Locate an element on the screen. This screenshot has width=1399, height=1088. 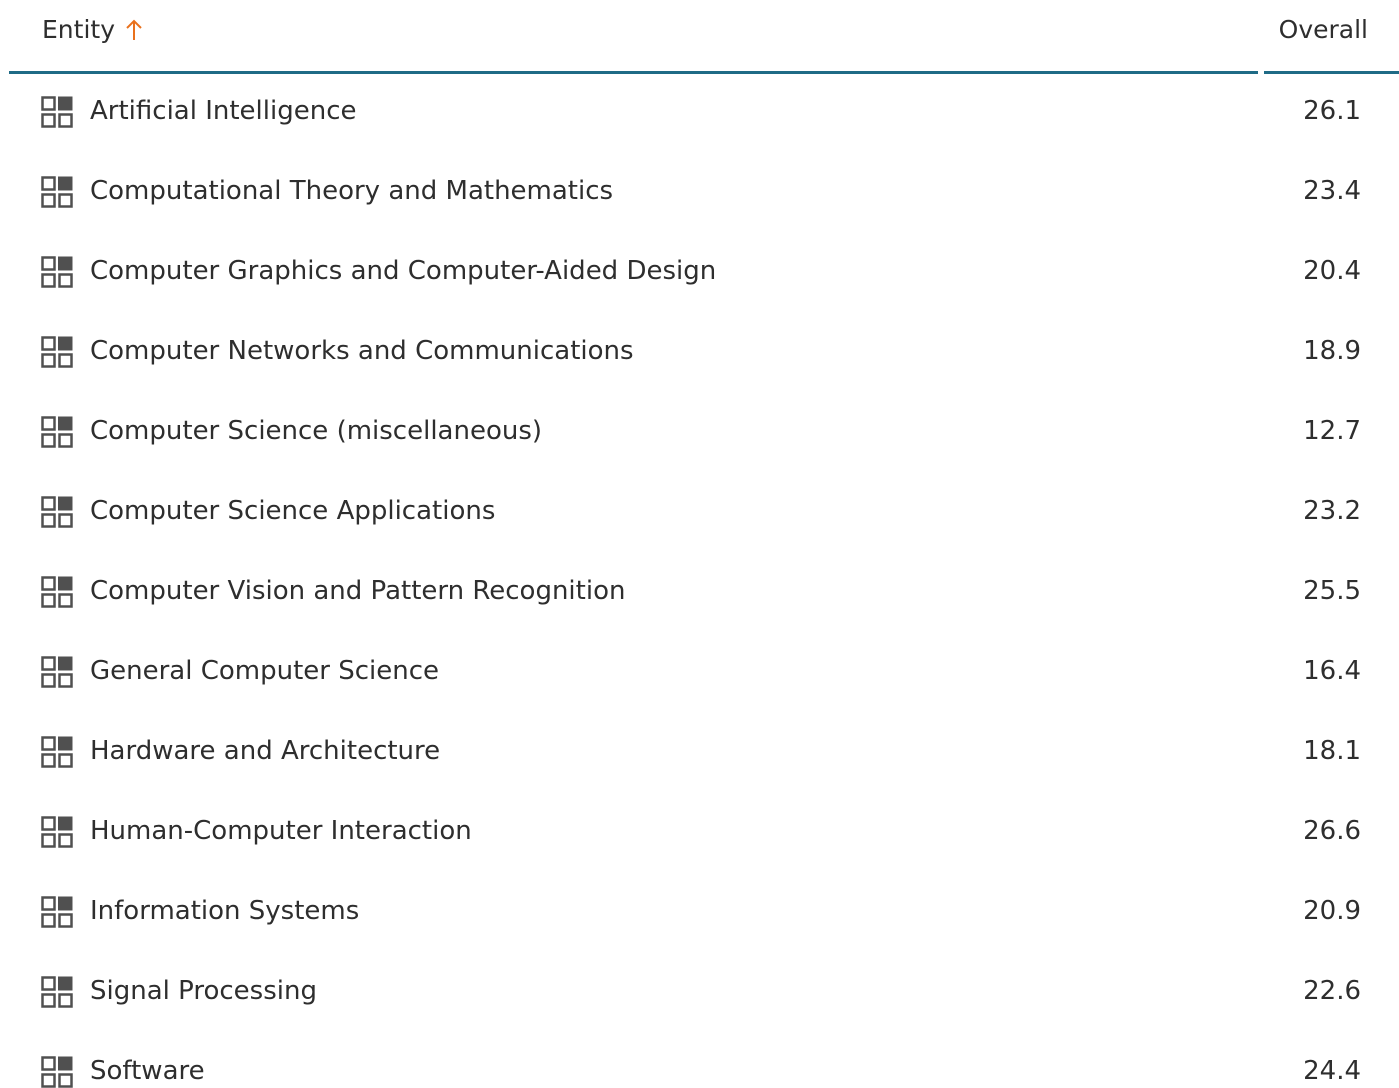
table-row: Artificial Intelligence 26.1 is located at coordinates (699, 112).